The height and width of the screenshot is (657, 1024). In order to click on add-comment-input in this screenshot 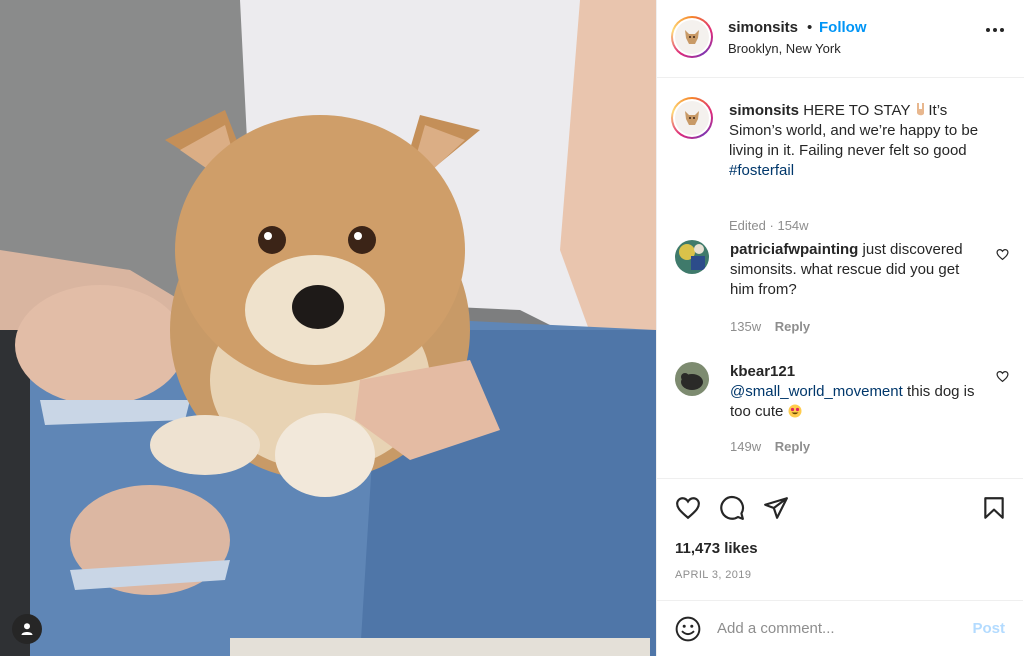, I will do `click(837, 628)`.